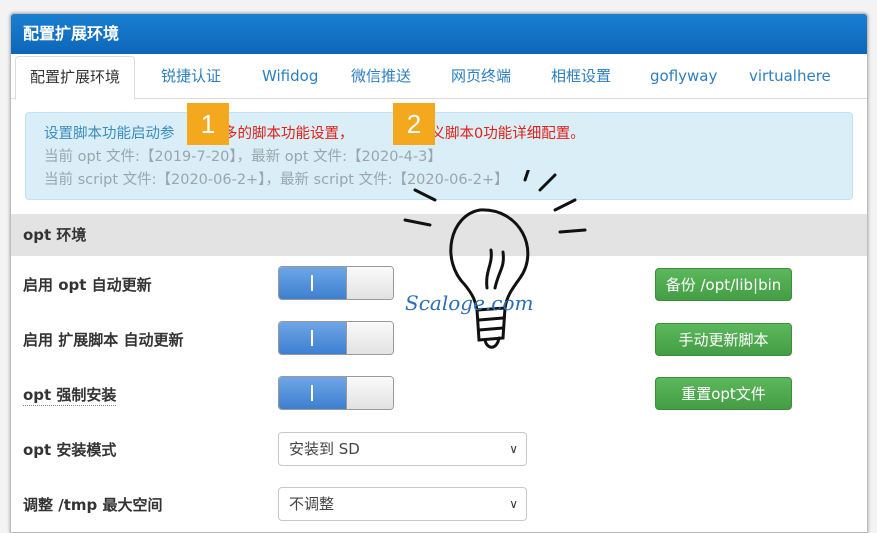  I want to click on tab-config-env: 配置扩展环境, so click(75, 78).